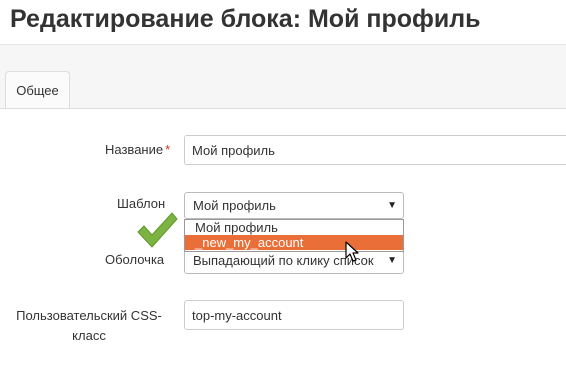 The width and height of the screenshot is (566, 376). I want to click on page-header: Редактирование блока: Мой профиль, so click(283, 22).